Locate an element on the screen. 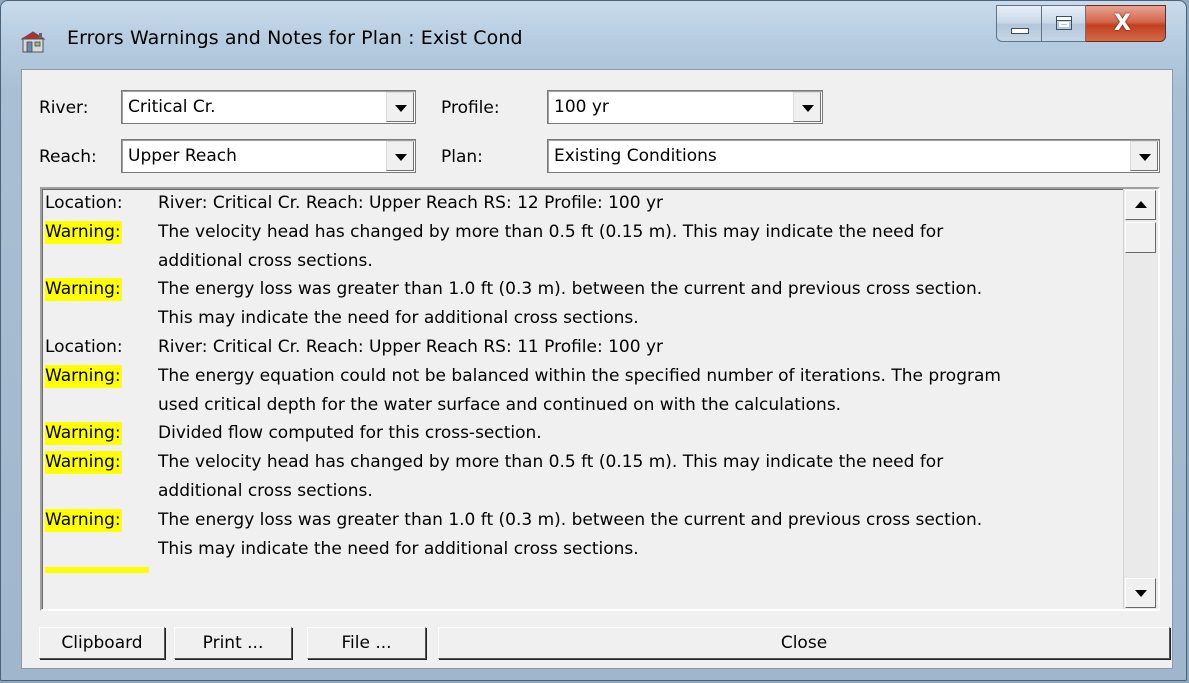  app-icon is located at coordinates (33, 42).